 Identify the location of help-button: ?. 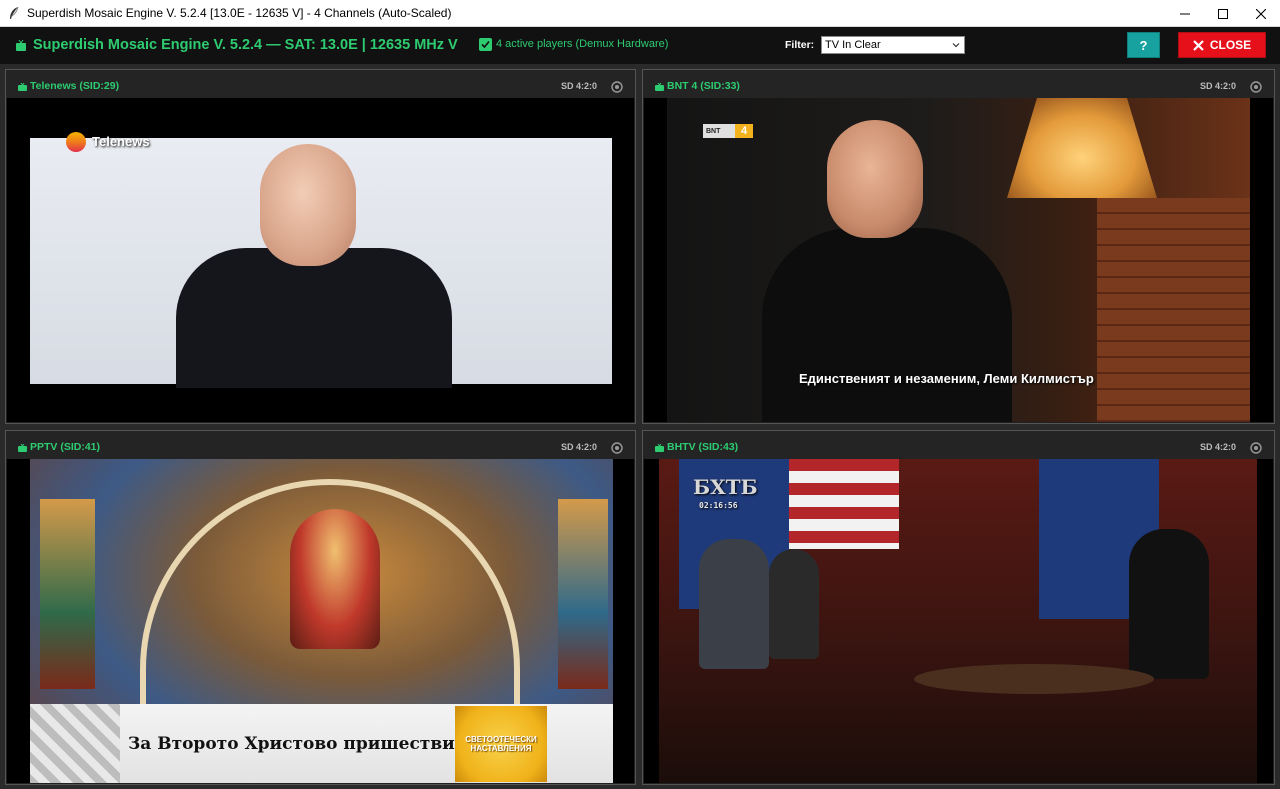
(1143, 45).